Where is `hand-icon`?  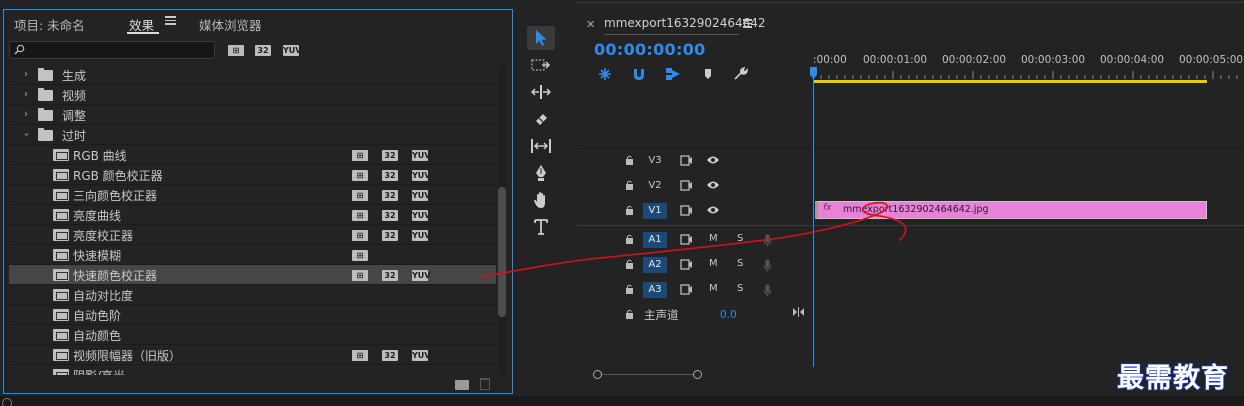
hand-icon is located at coordinates (539, 200).